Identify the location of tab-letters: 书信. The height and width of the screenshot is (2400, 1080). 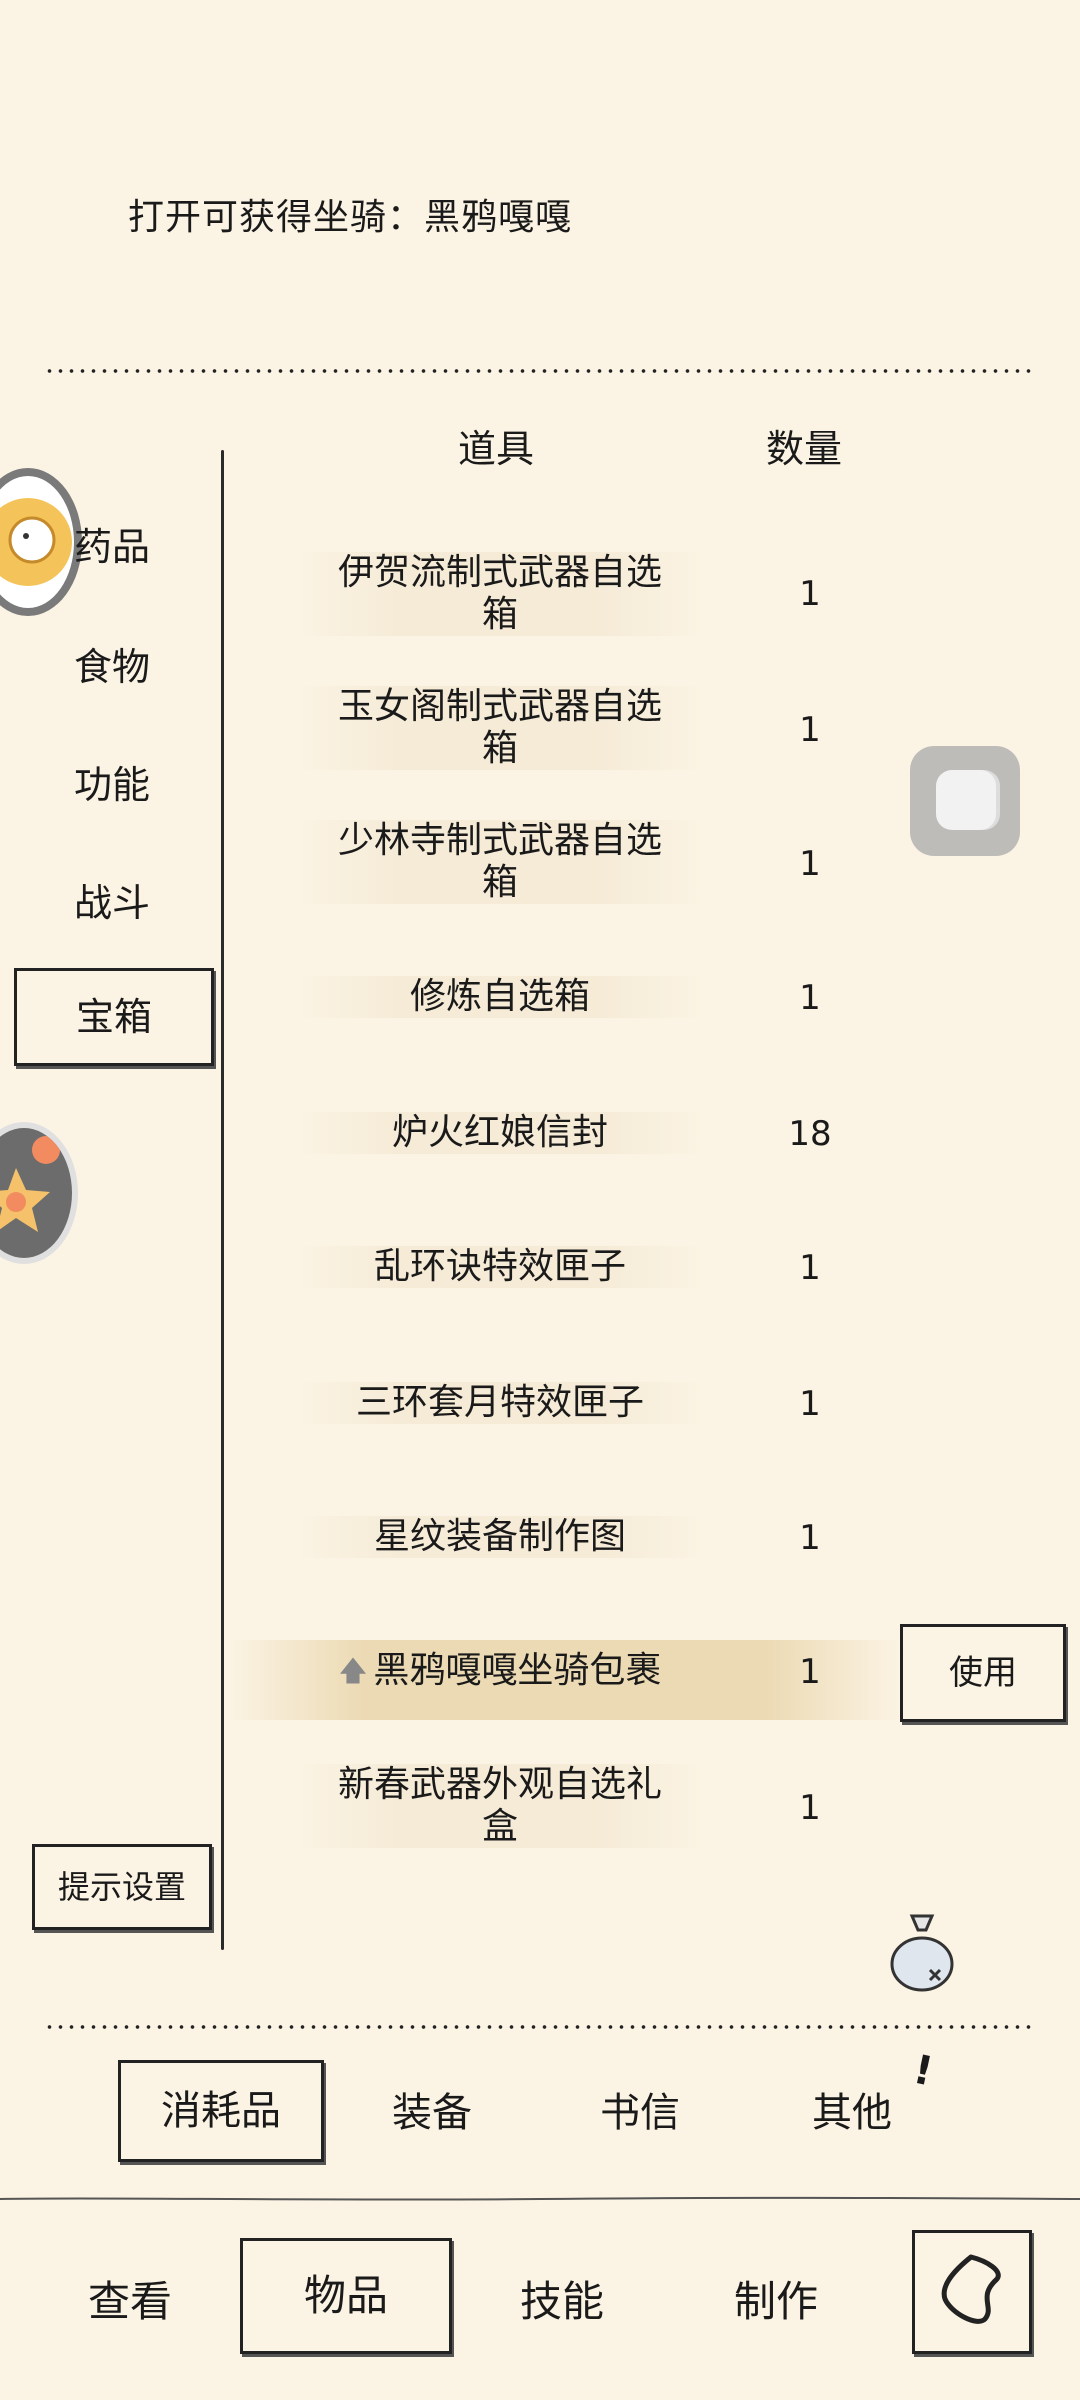
(640, 2109).